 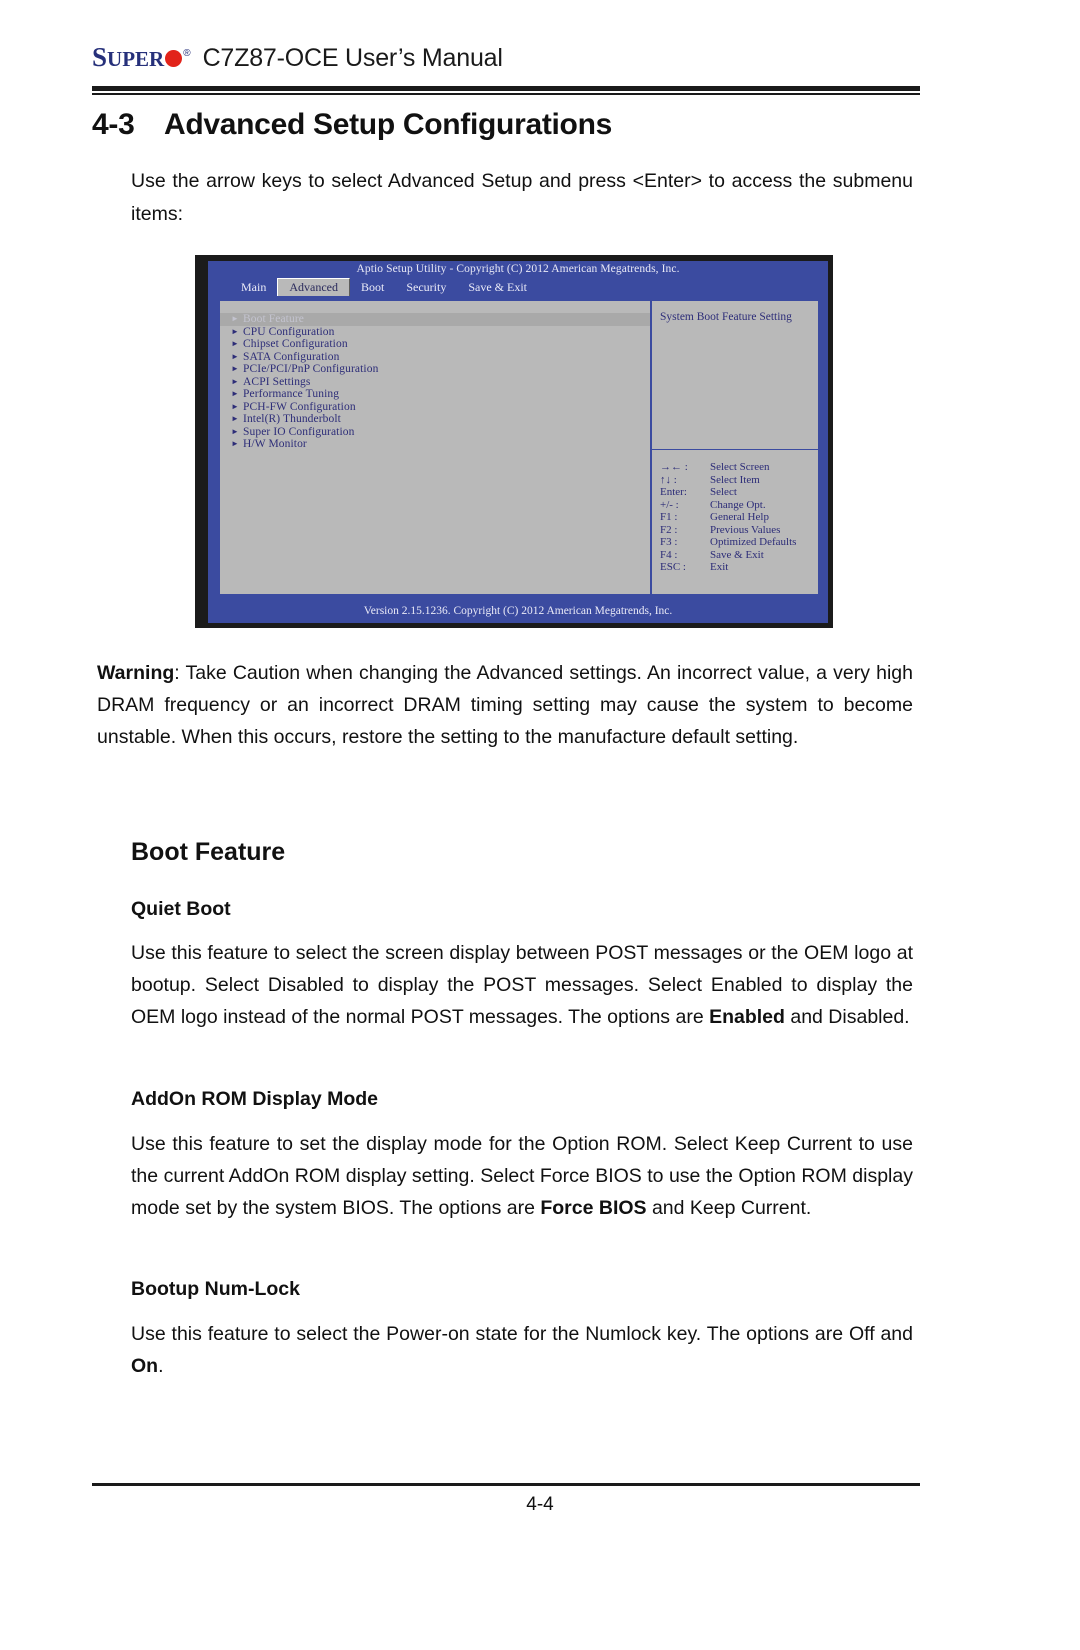 I want to click on legend-row-optimized-defaults: F3 : Optimized Defaults, so click(x=738, y=542).